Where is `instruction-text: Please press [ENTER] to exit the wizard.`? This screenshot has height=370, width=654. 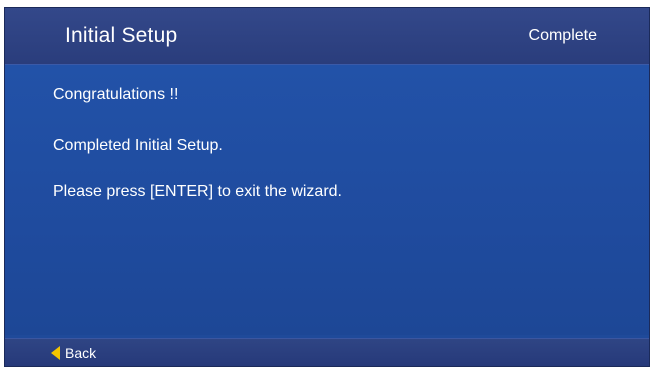
instruction-text: Please press [ENTER] to exit the wizard. is located at coordinates (197, 191).